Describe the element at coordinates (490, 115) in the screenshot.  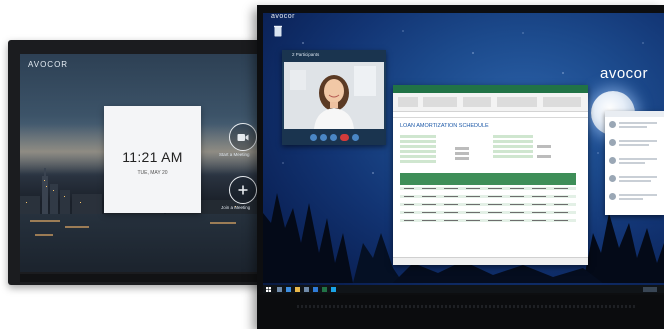
I see `formula-bar` at that location.